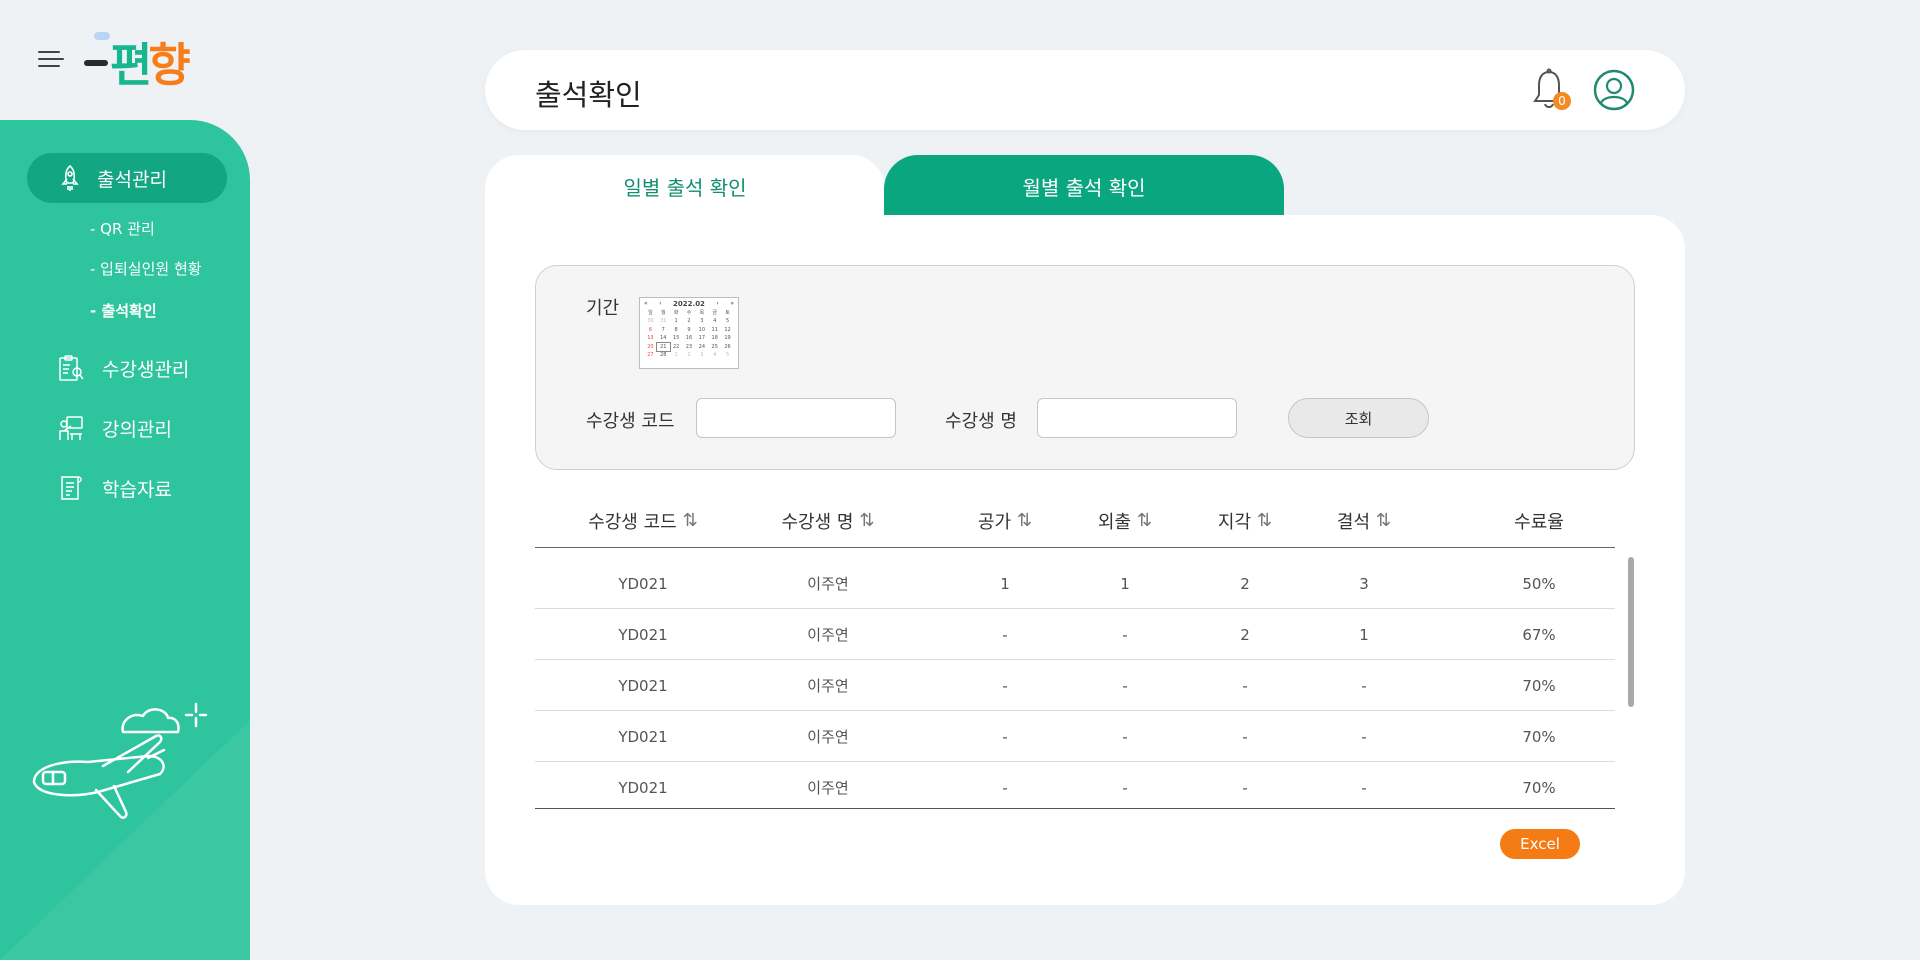  Describe the element at coordinates (115, 428) in the screenshot. I see `sidebar-item-lectures: 강의관리` at that location.